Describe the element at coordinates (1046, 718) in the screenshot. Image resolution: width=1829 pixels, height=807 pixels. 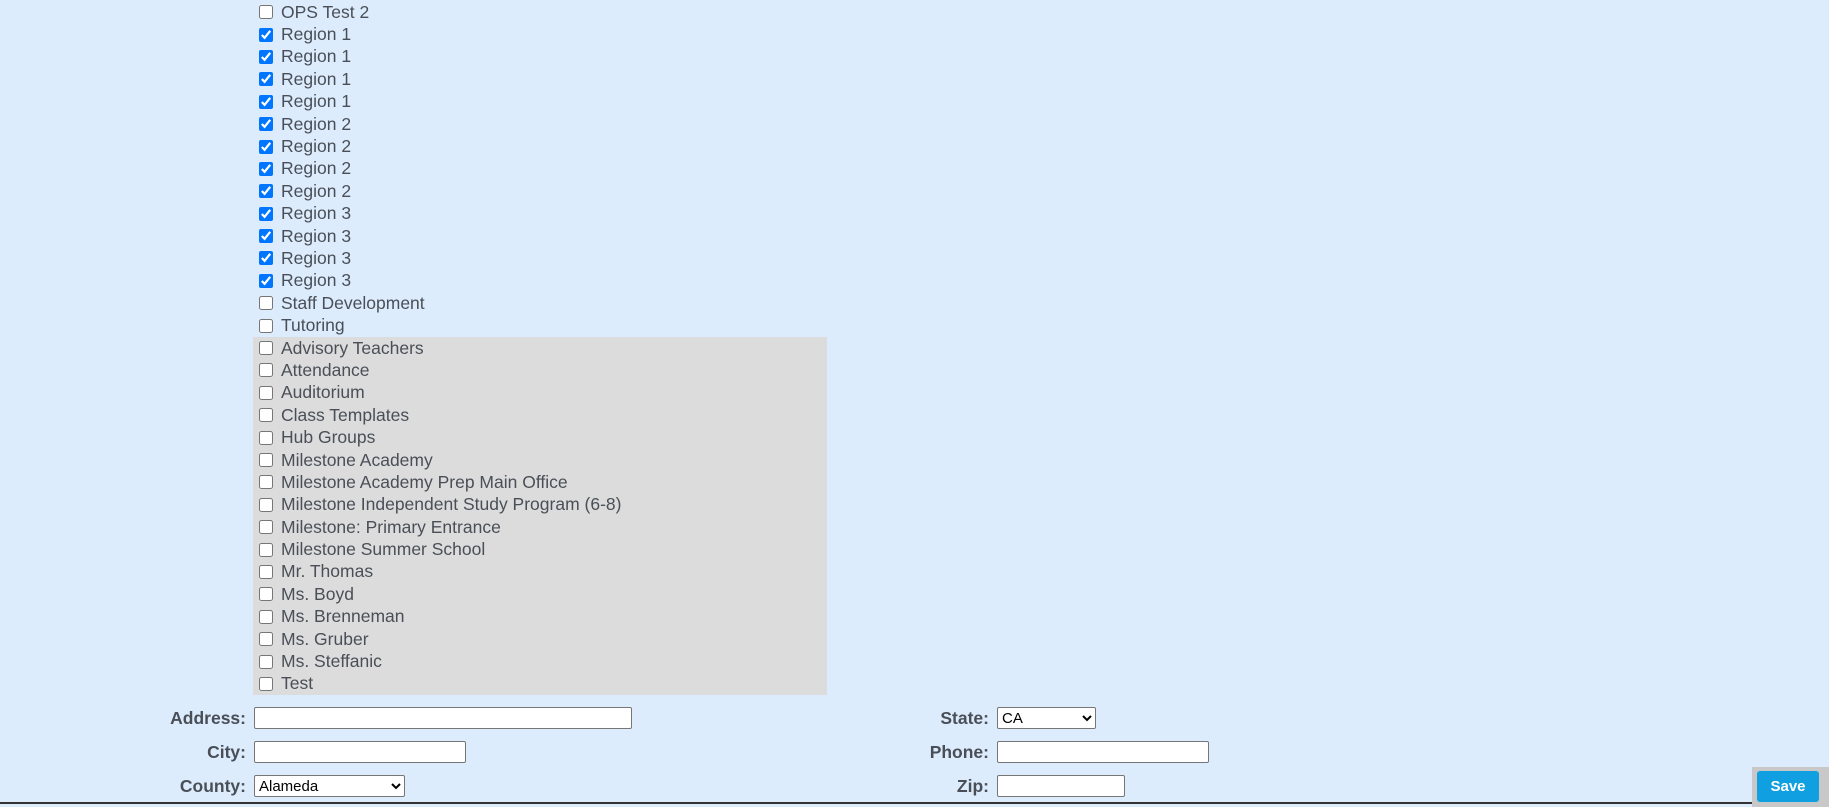
I see `state-select: CA` at that location.